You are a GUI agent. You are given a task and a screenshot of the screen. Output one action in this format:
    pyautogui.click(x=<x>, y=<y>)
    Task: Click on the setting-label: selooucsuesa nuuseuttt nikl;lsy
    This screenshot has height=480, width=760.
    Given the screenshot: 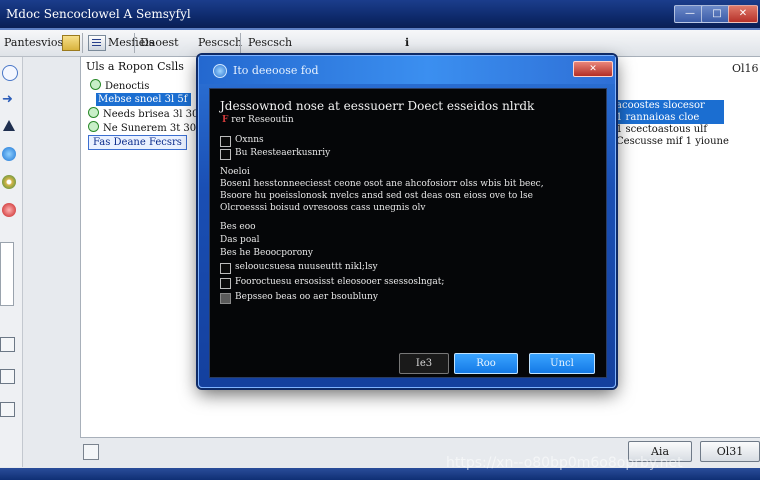 What is the action you would take?
    pyautogui.click(x=306, y=267)
    